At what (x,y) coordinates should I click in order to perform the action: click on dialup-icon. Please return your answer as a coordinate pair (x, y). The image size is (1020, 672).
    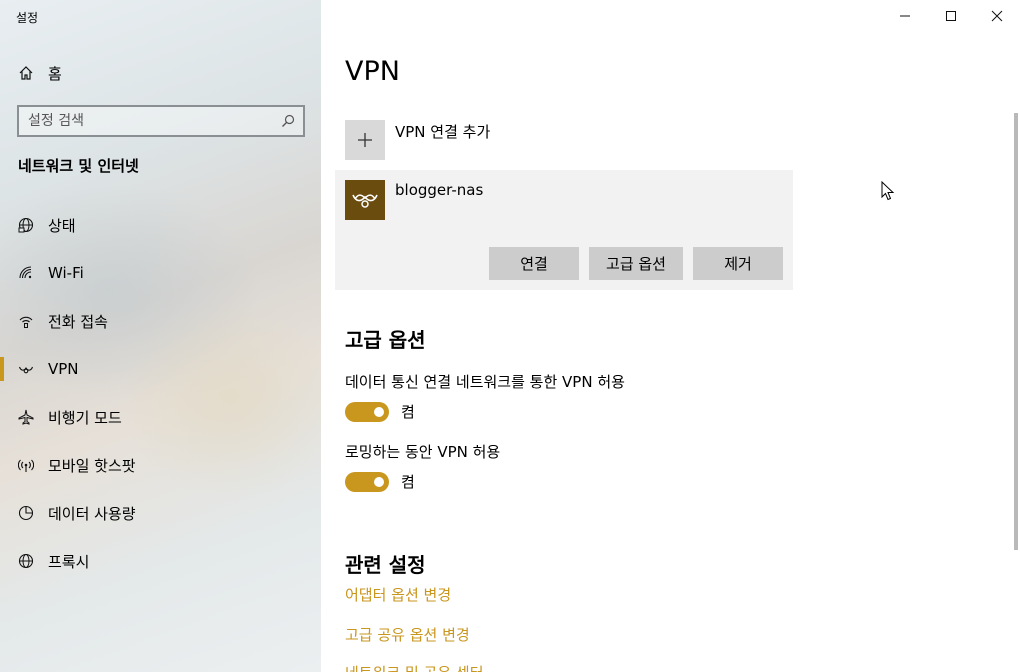
    Looking at the image, I should click on (26, 322).